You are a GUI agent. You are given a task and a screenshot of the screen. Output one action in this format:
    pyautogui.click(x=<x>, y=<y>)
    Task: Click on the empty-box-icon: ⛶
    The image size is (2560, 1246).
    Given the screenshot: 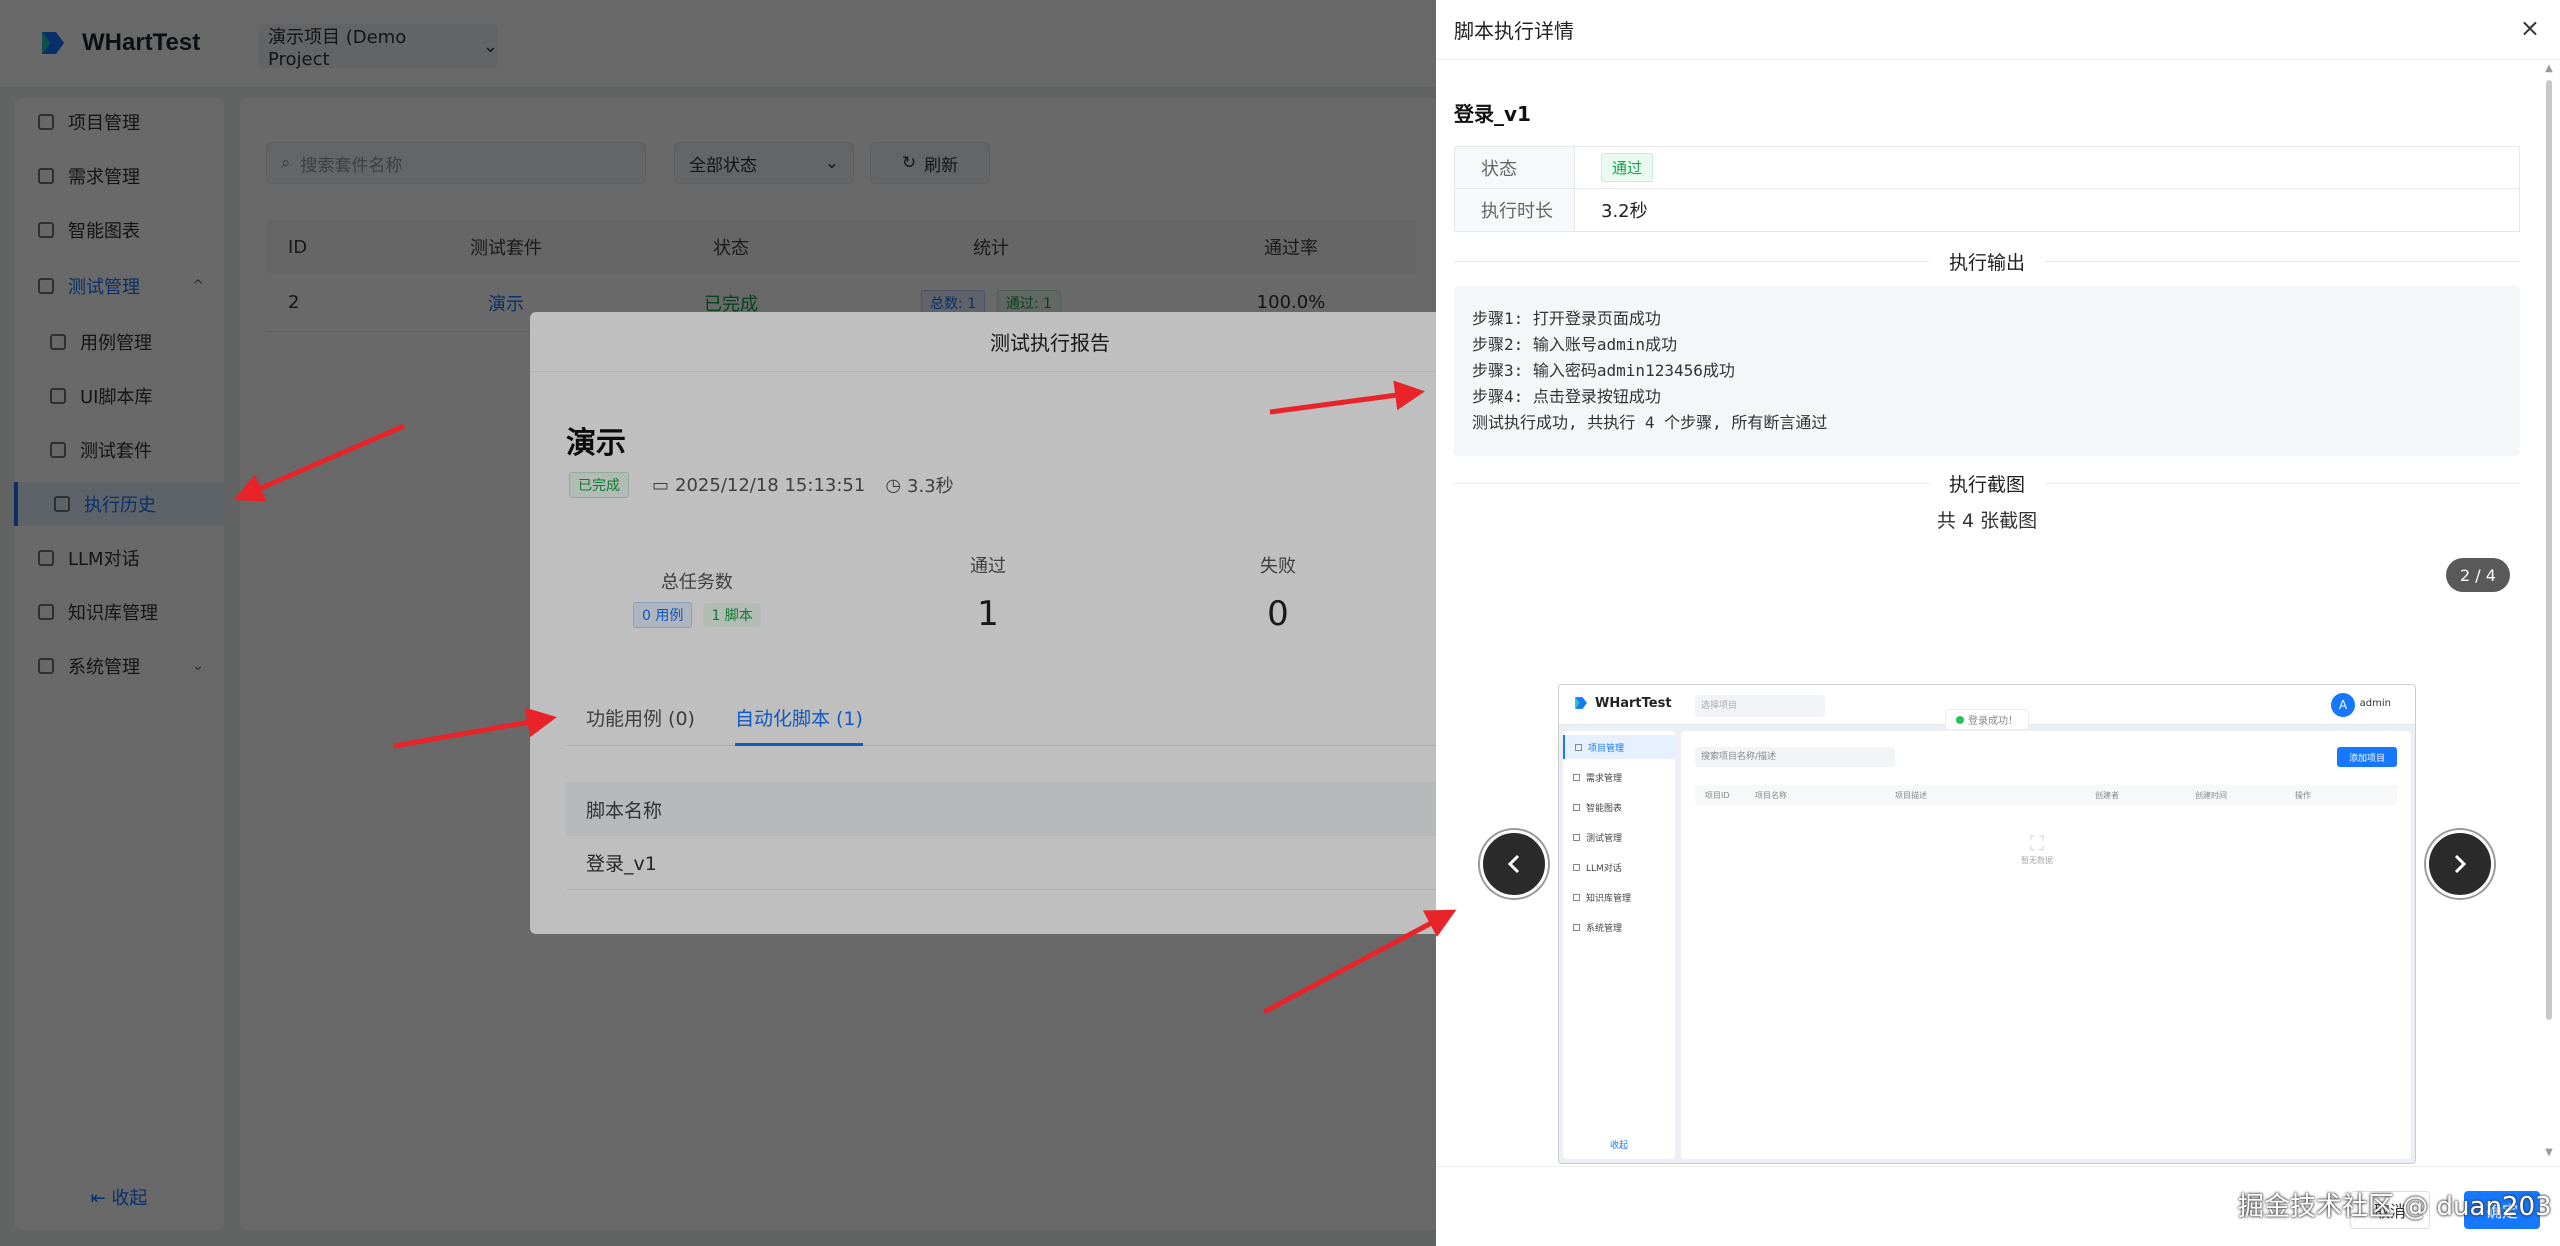 What is the action you would take?
    pyautogui.click(x=2037, y=843)
    